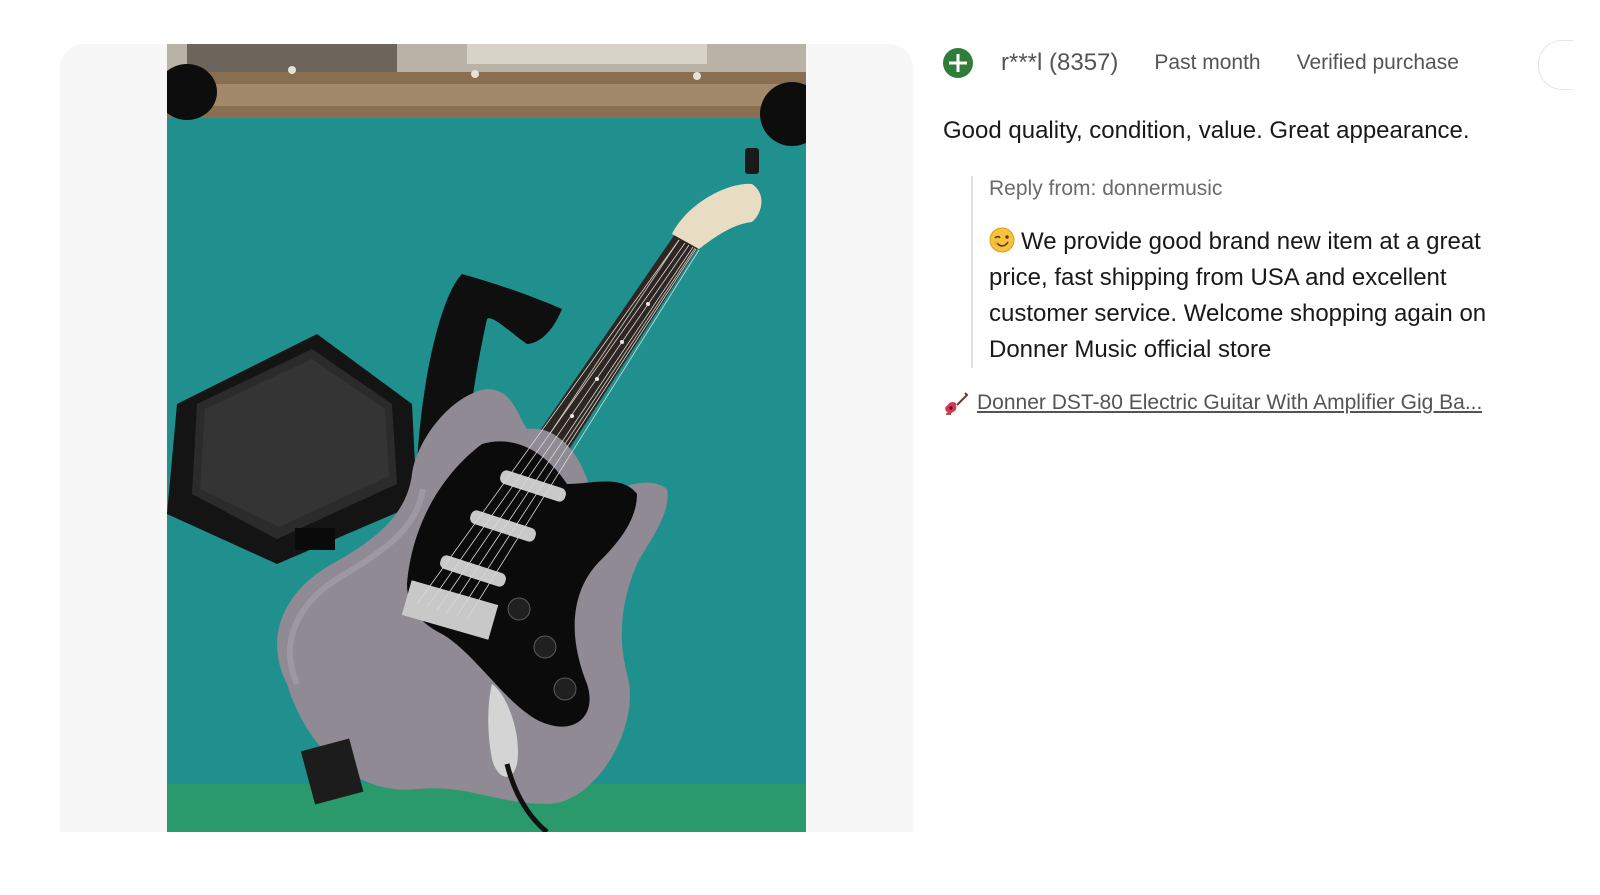  I want to click on guitar-icon, so click(957, 403).